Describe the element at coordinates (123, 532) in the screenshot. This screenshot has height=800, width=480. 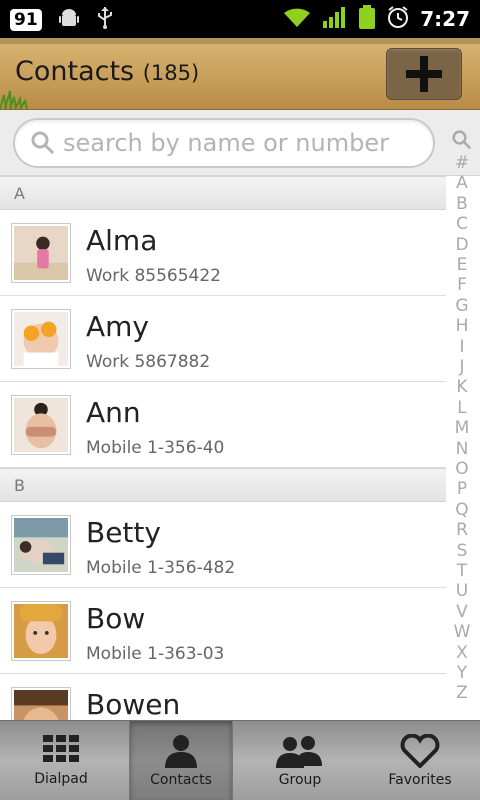
I see `contact-name: Betty` at that location.